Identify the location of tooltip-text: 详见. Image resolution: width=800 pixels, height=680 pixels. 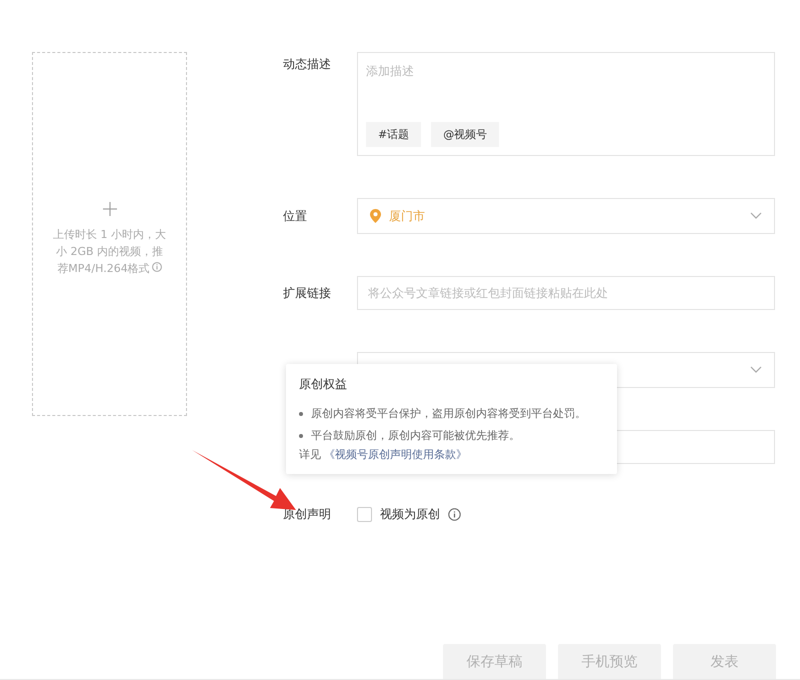
(310, 454).